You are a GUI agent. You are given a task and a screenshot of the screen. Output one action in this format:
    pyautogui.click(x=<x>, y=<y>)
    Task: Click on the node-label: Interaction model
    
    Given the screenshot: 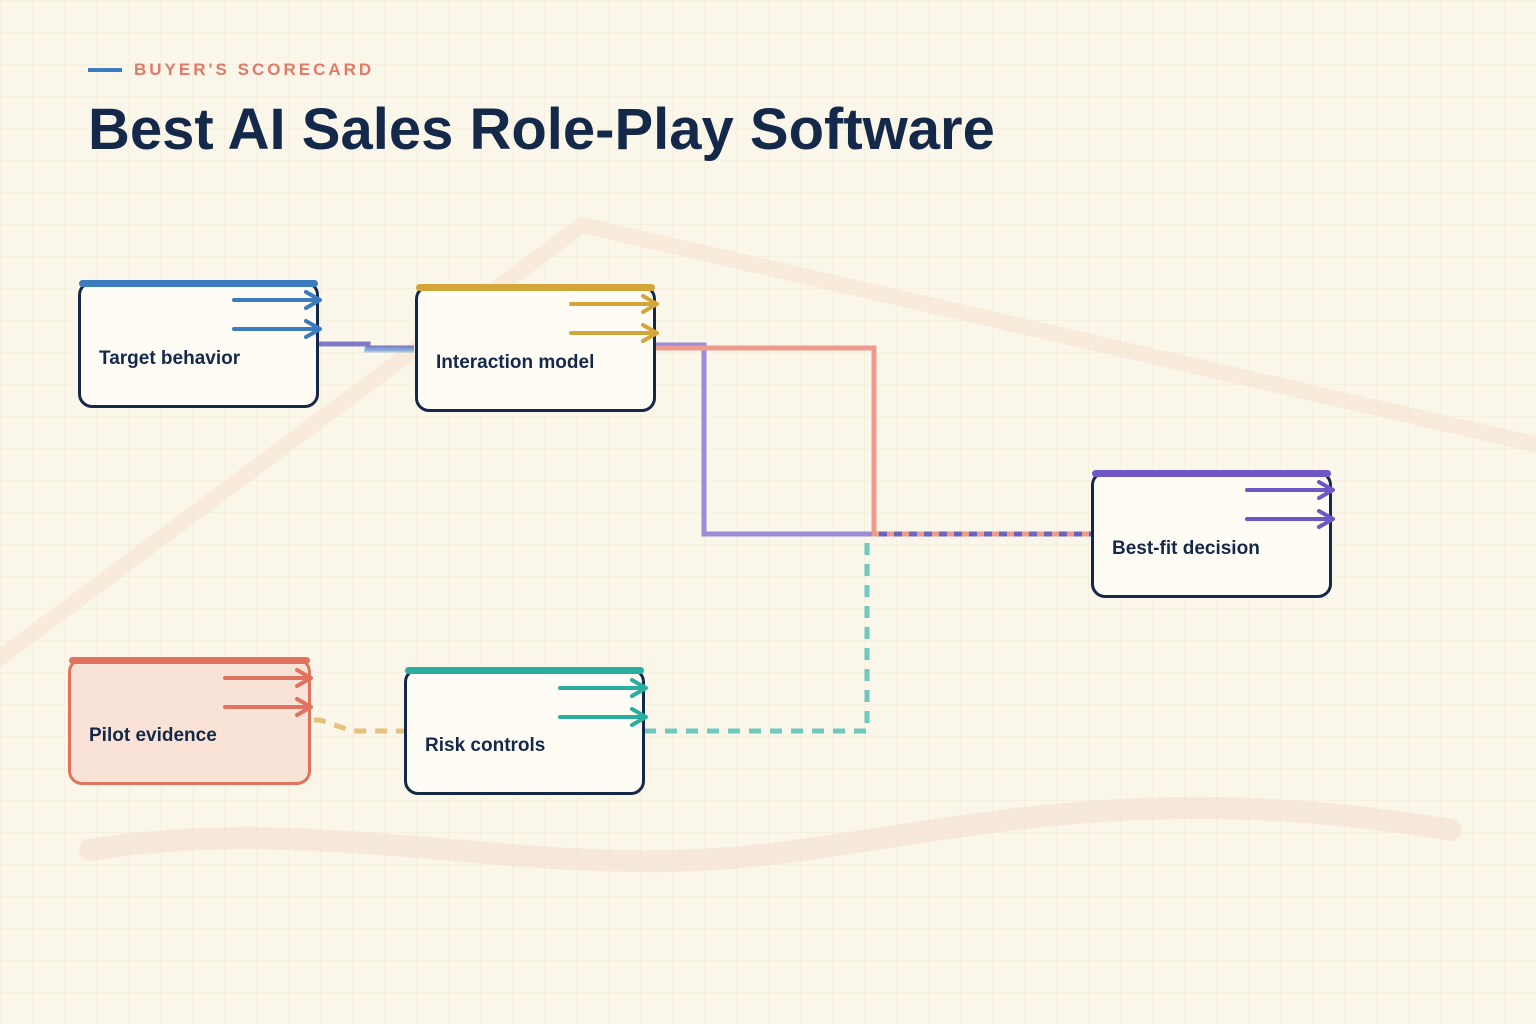 What is the action you would take?
    pyautogui.click(x=515, y=362)
    